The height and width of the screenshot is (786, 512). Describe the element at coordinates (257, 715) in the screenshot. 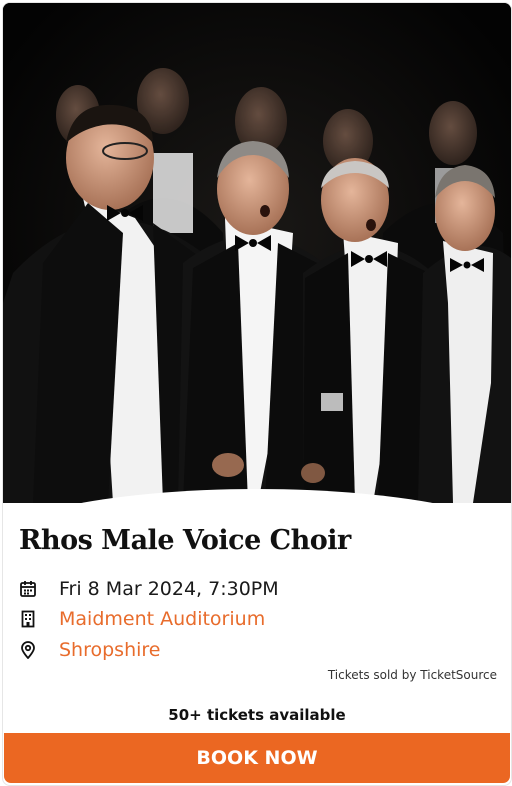

I see `ticket-availability: 50+ tickets available` at that location.